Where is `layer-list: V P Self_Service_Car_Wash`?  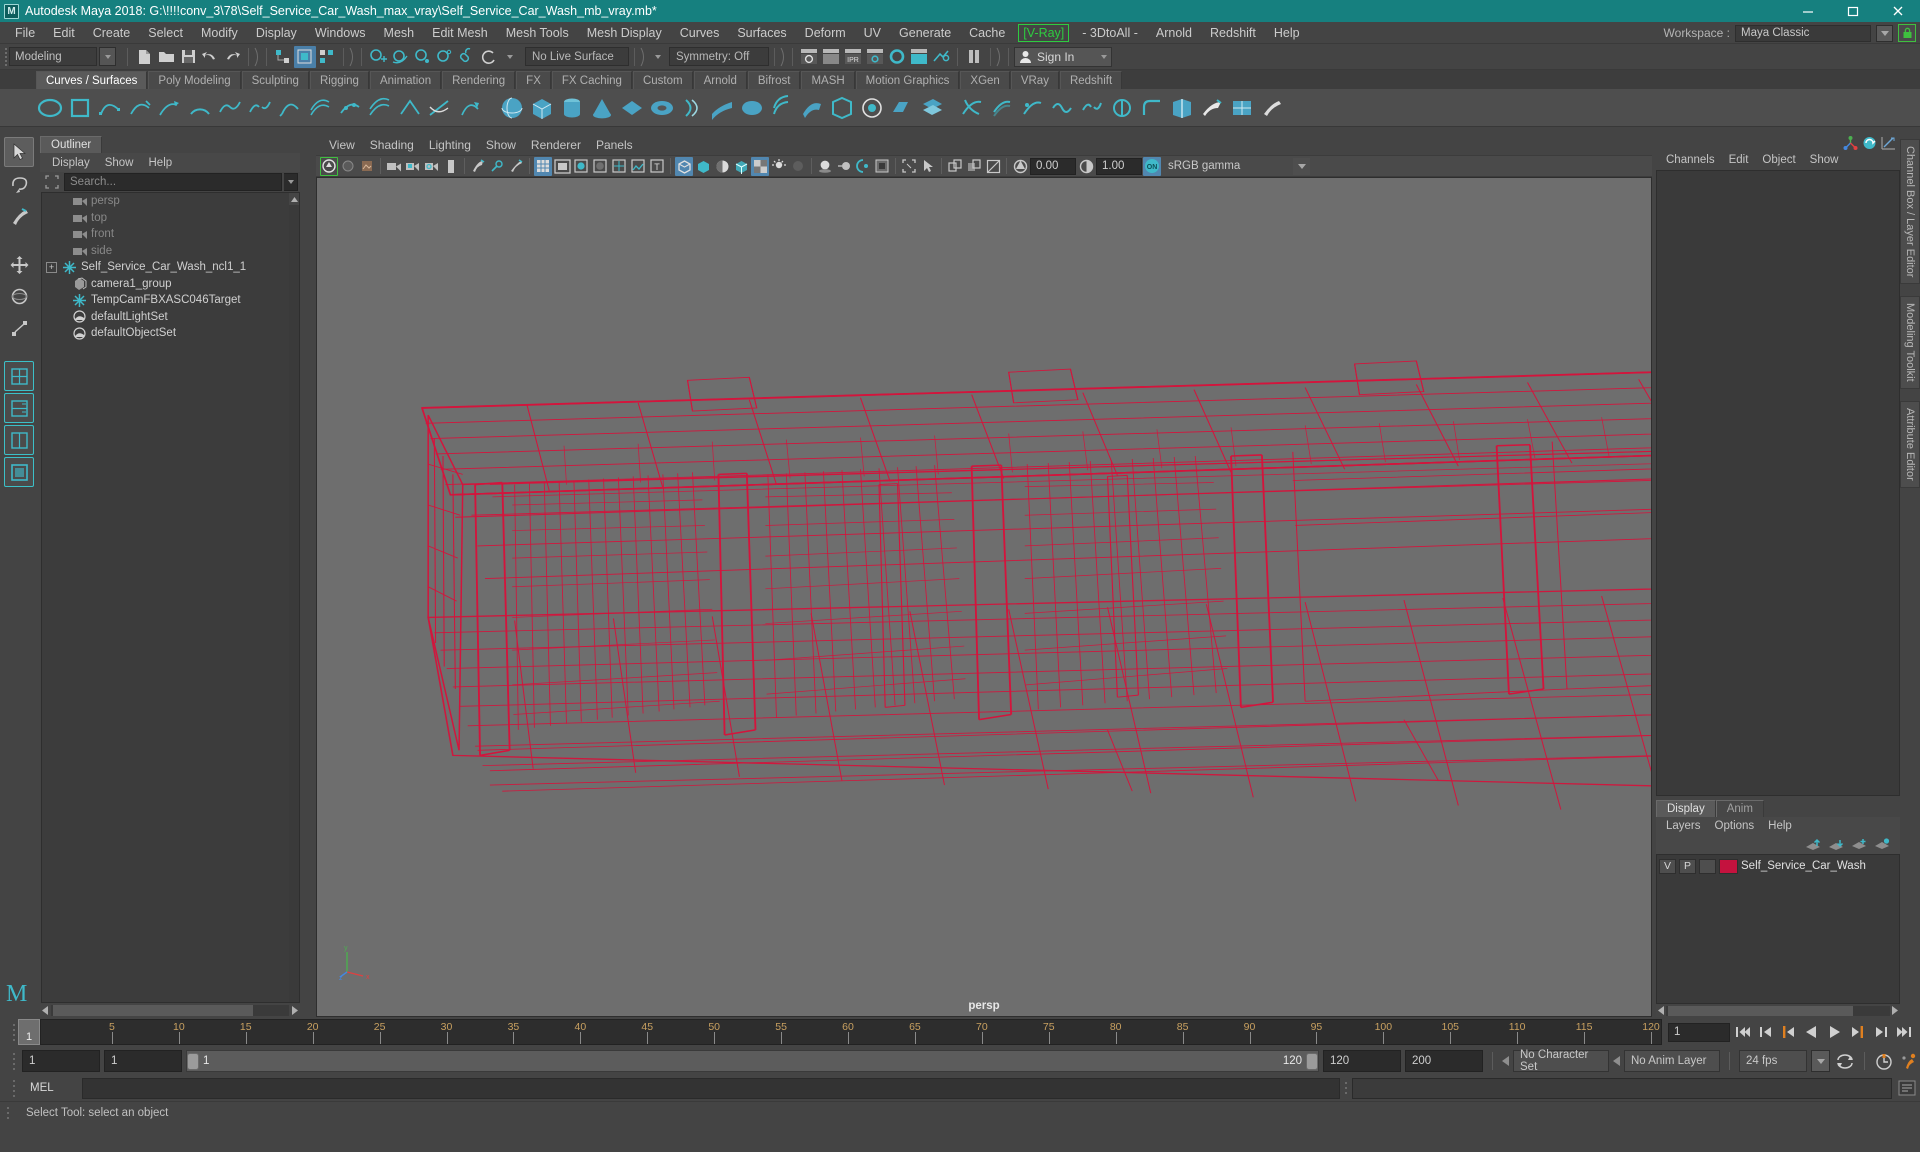 layer-list: V P Self_Service_Car_Wash is located at coordinates (1778, 929).